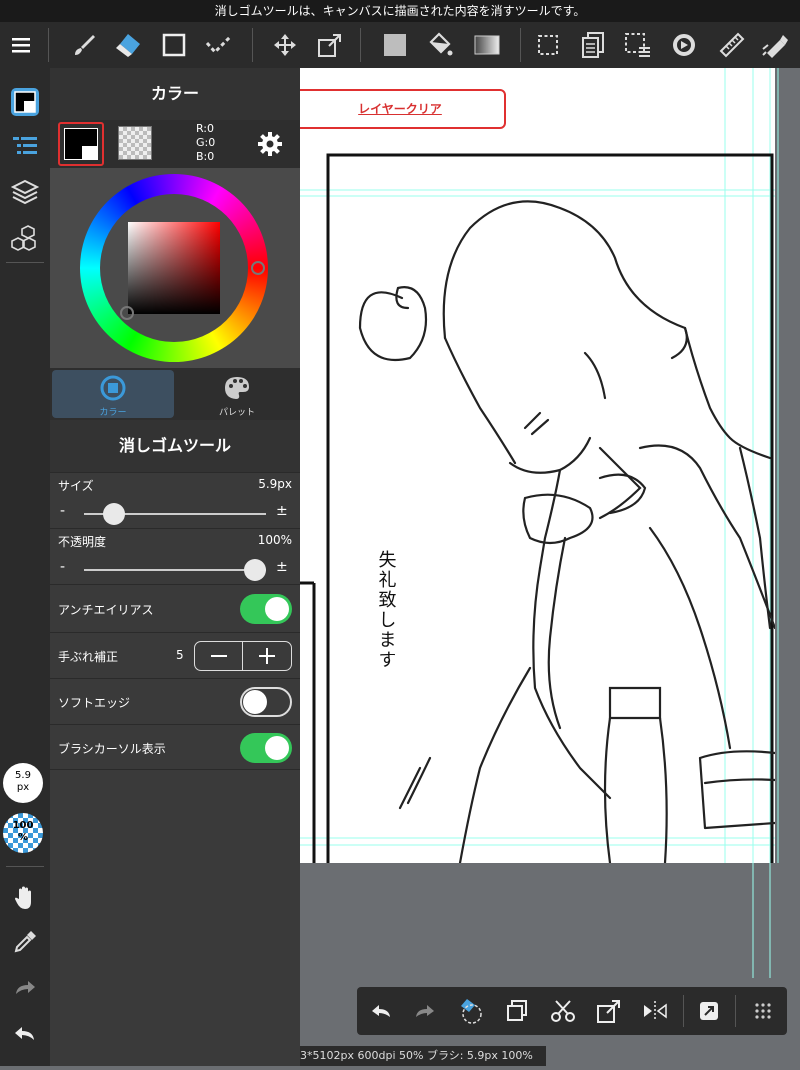  Describe the element at coordinates (62, 511) in the screenshot. I see `size-decrease-button: -` at that location.